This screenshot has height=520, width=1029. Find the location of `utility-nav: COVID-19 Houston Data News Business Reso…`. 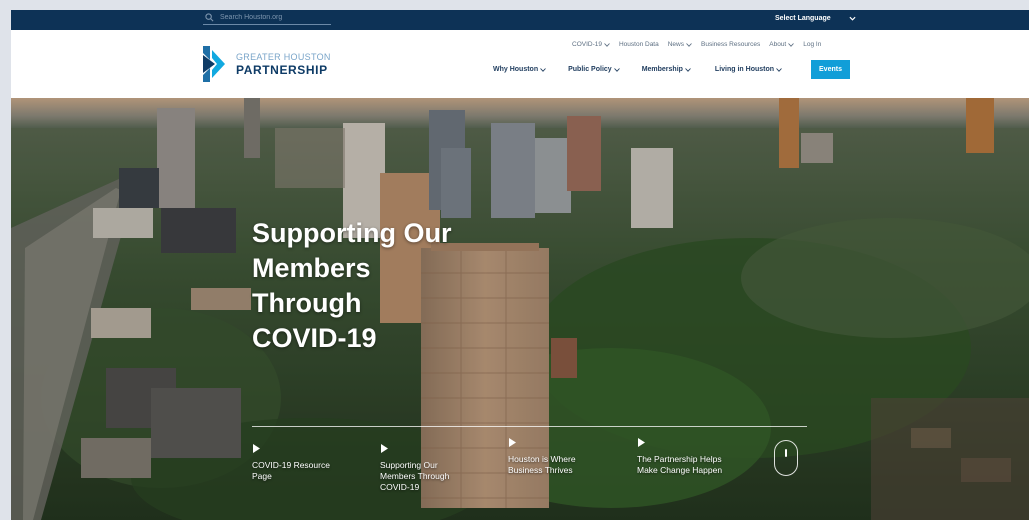

utility-nav: COVID-19 Houston Data News Business Reso… is located at coordinates (696, 44).